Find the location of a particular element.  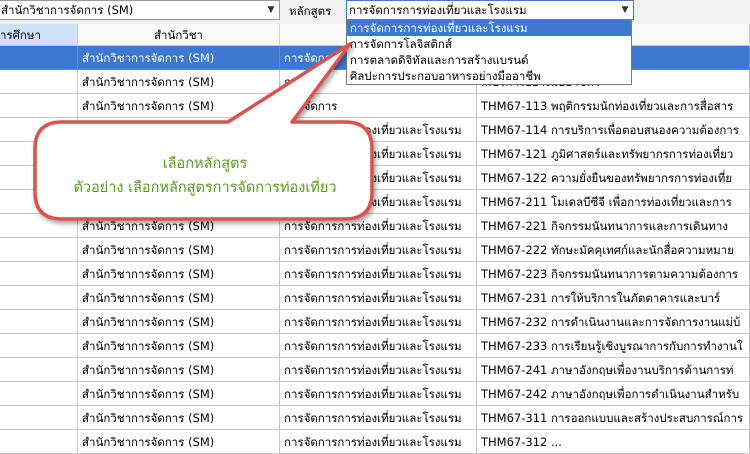

cell-subject: THM67-223 กิจกรรมนันทนาการตามความต้องการ is located at coordinates (613, 274).